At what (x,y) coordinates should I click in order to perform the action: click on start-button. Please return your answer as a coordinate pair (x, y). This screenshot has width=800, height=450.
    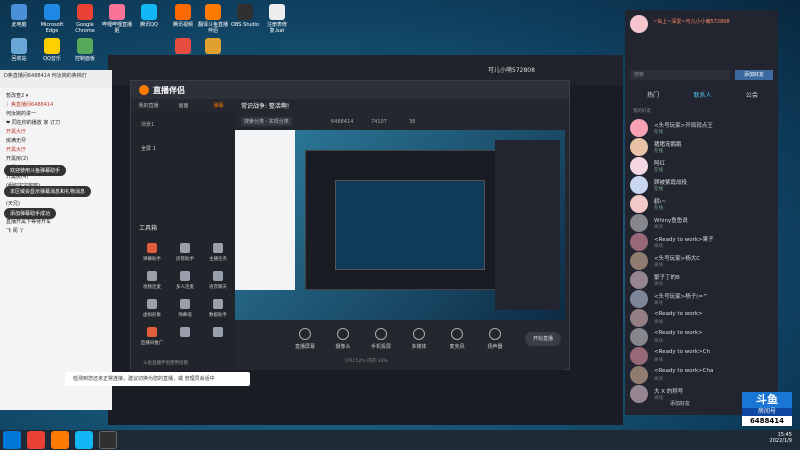
    Looking at the image, I should click on (12, 440).